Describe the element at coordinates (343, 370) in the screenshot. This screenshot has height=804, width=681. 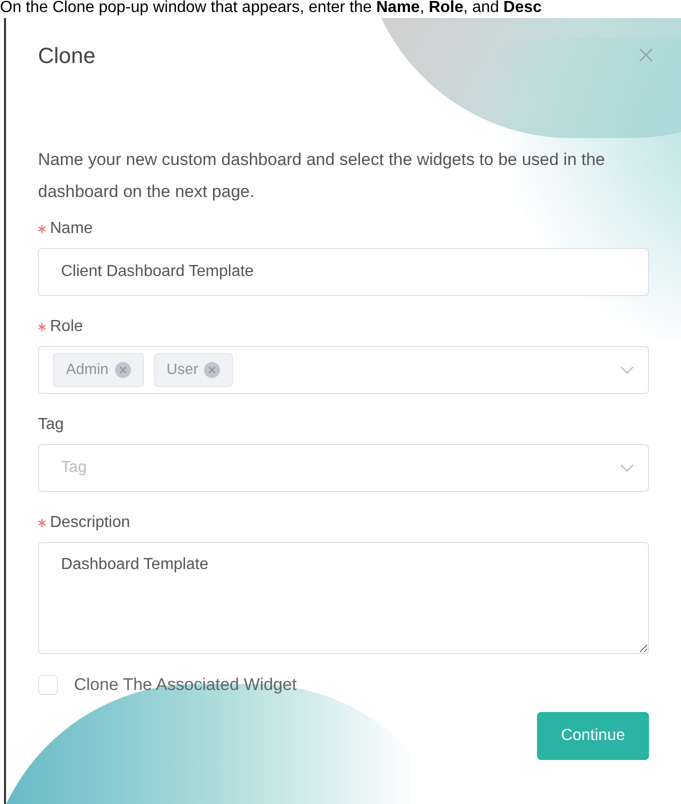
I see `role-select: Admin User` at that location.